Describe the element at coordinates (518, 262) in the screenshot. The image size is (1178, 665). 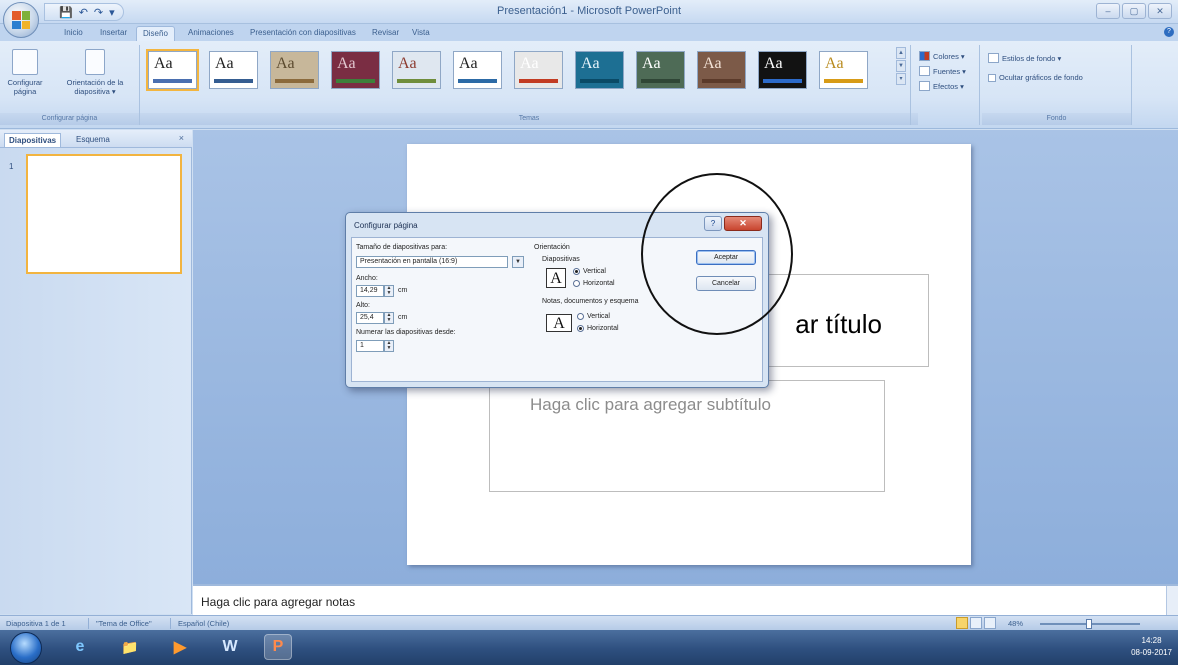
I see `slide-size-dropdown-icon: ▼` at that location.